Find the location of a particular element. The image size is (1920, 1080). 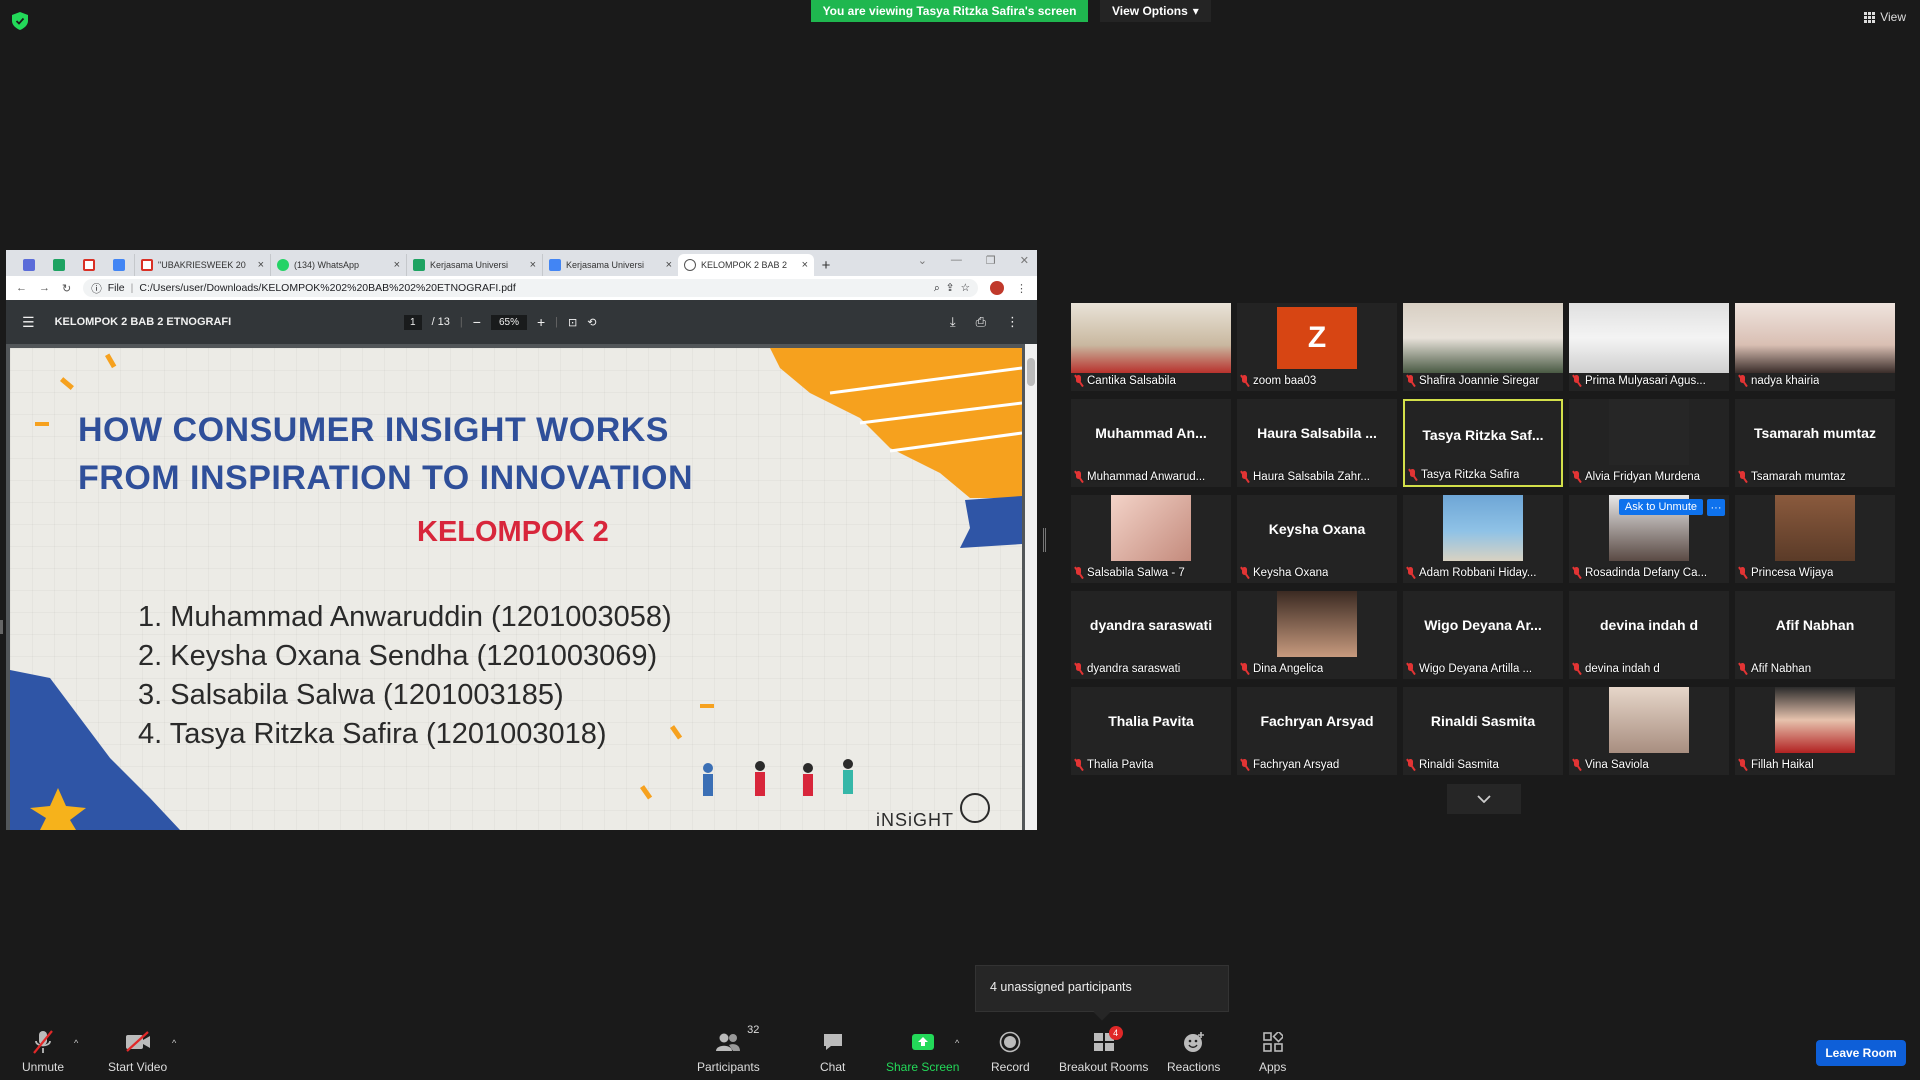

left-edge-handle is located at coordinates (1, 627).